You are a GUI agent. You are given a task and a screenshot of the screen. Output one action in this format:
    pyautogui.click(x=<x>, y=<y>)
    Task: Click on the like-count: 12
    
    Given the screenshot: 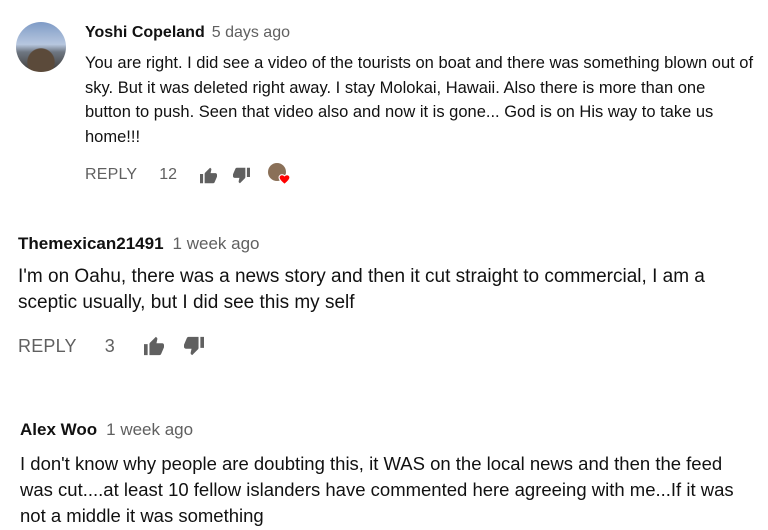 What is the action you would take?
    pyautogui.click(x=168, y=174)
    